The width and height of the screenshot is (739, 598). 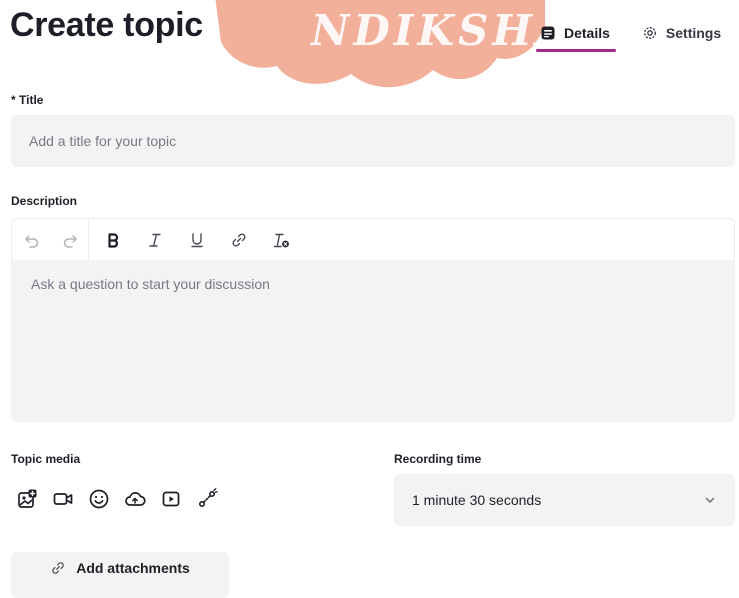 I want to click on link-button, so click(x=239, y=240).